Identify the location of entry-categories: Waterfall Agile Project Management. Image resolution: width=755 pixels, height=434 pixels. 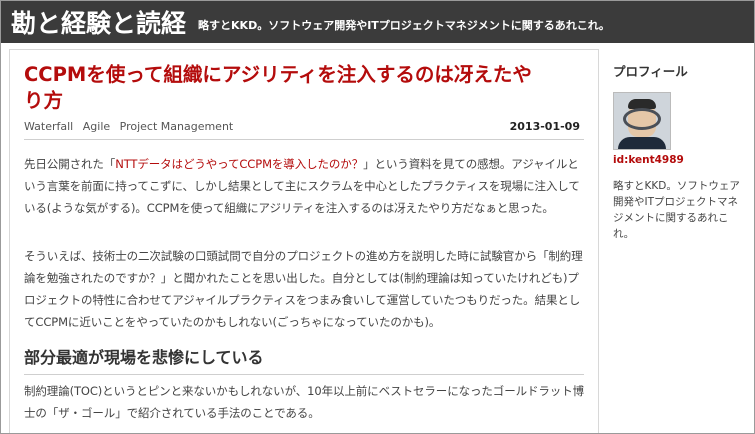
(131, 126).